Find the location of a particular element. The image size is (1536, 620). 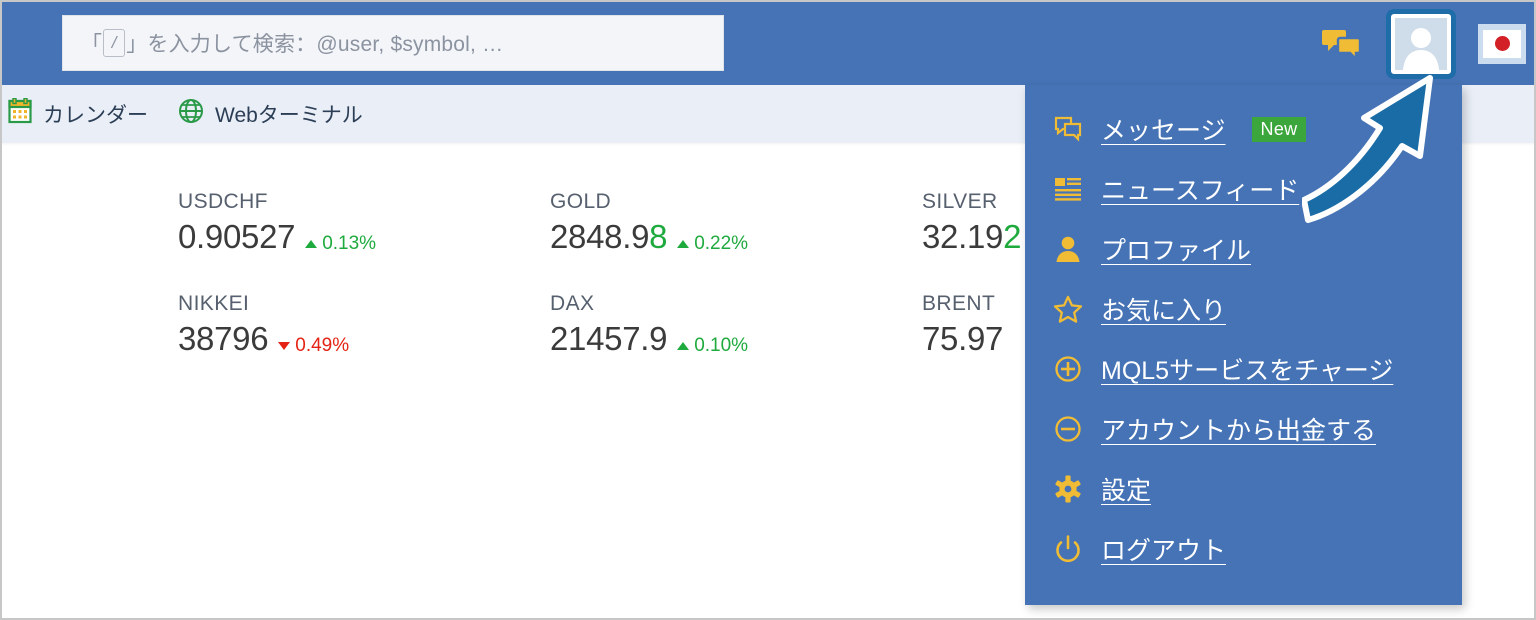

flag-field is located at coordinates (1502, 43).